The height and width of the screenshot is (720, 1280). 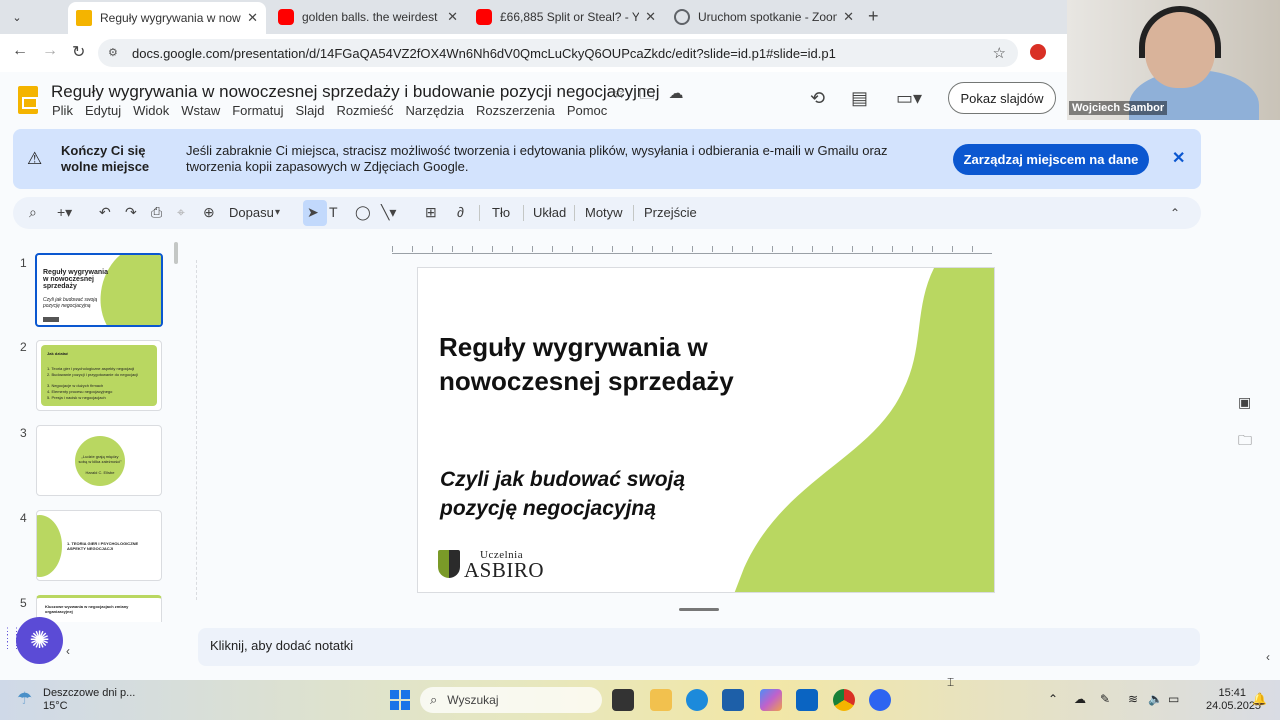 What do you see at coordinates (859, 98) in the screenshot?
I see `comments-icon: ▤` at bounding box center [859, 98].